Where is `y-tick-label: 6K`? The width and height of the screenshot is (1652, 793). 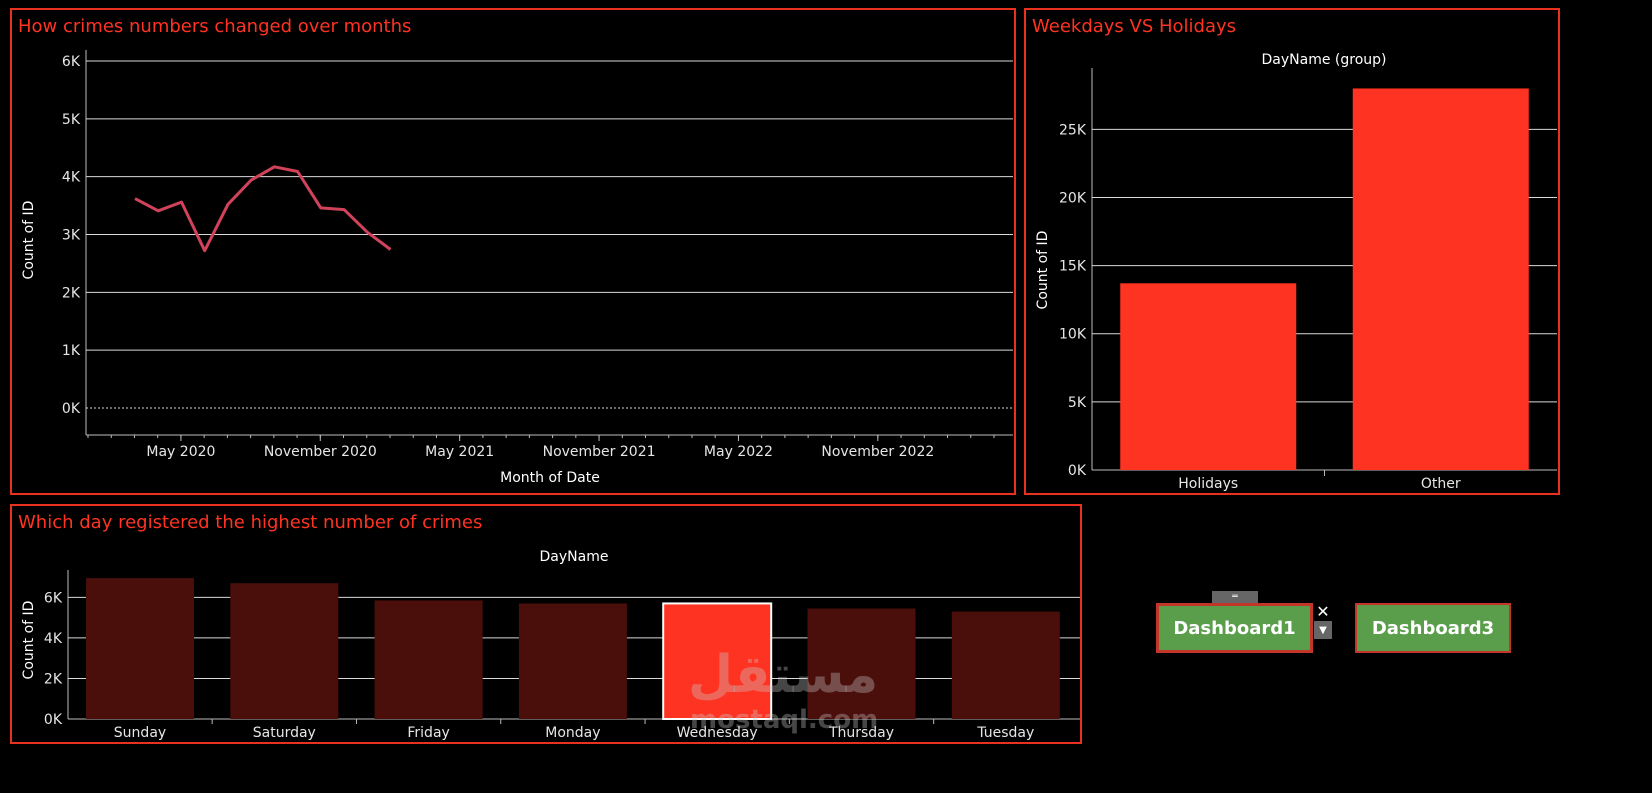 y-tick-label: 6K is located at coordinates (53, 598).